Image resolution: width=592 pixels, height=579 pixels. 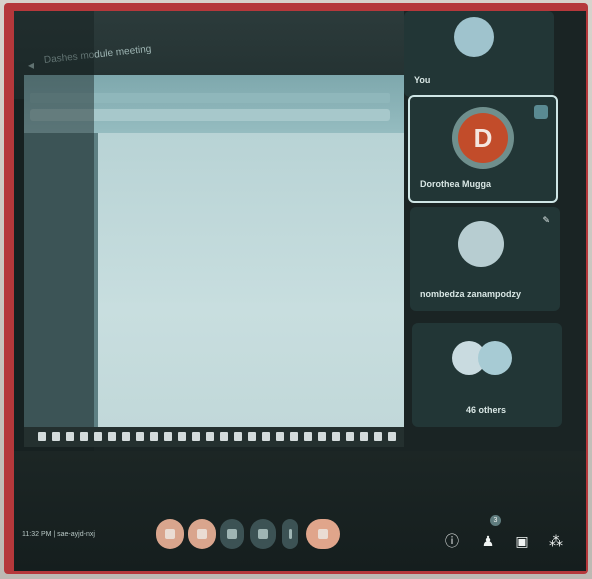 I want to click on participant-tile-self: You, so click(x=479, y=54).